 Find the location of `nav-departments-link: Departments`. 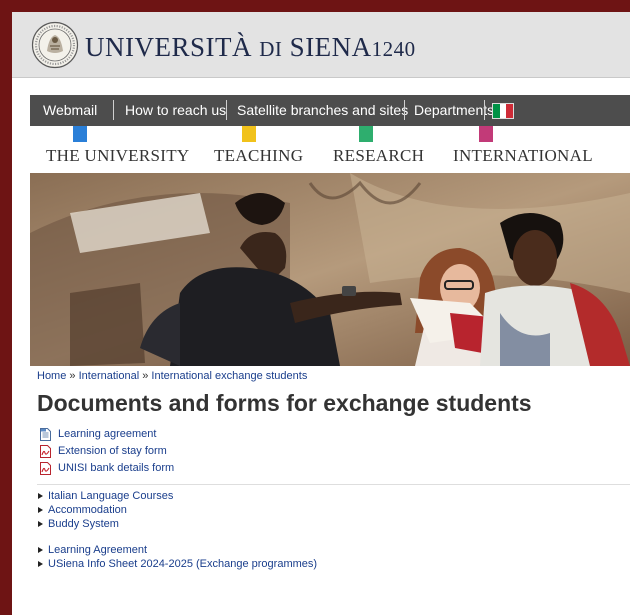

nav-departments-link: Departments is located at coordinates (454, 110).